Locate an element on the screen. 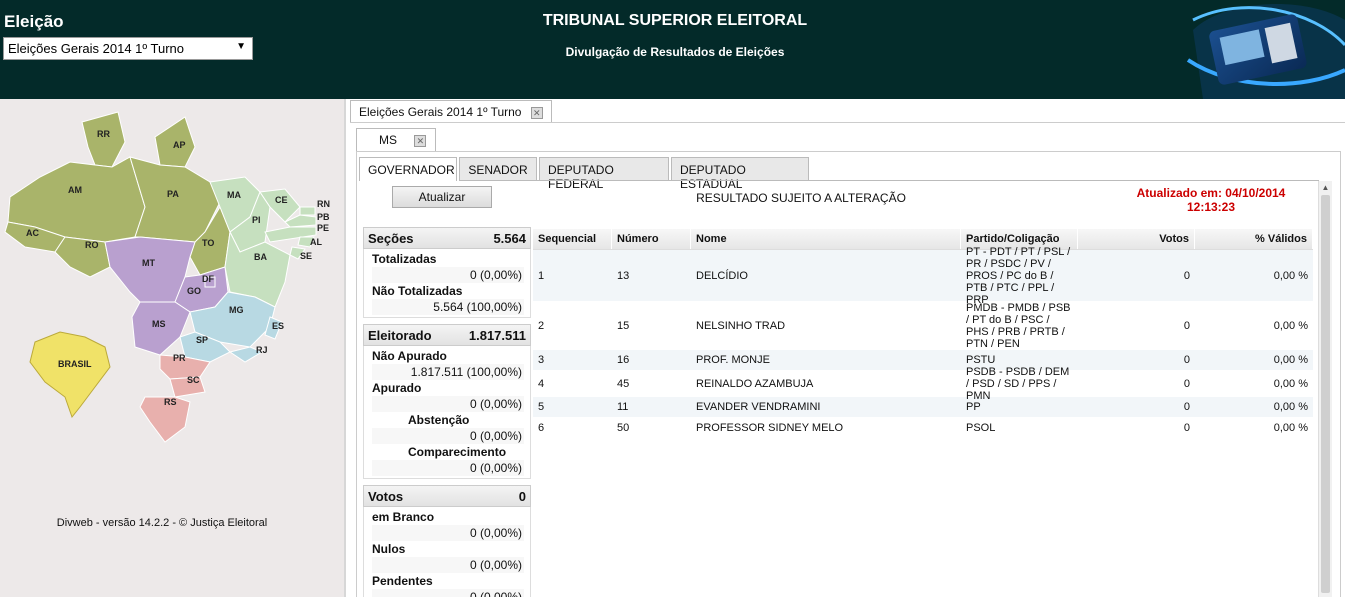 The image size is (1345, 597). apurado-label: Apurado is located at coordinates (397, 388).